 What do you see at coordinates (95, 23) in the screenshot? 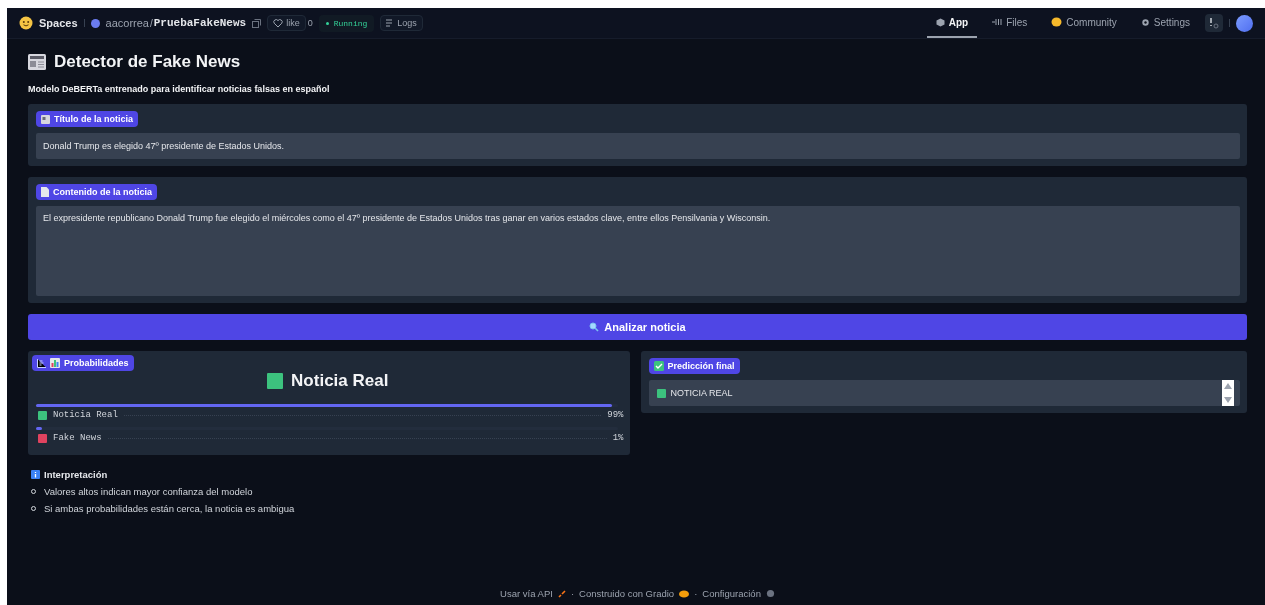
I see `avatar-dot-icon` at bounding box center [95, 23].